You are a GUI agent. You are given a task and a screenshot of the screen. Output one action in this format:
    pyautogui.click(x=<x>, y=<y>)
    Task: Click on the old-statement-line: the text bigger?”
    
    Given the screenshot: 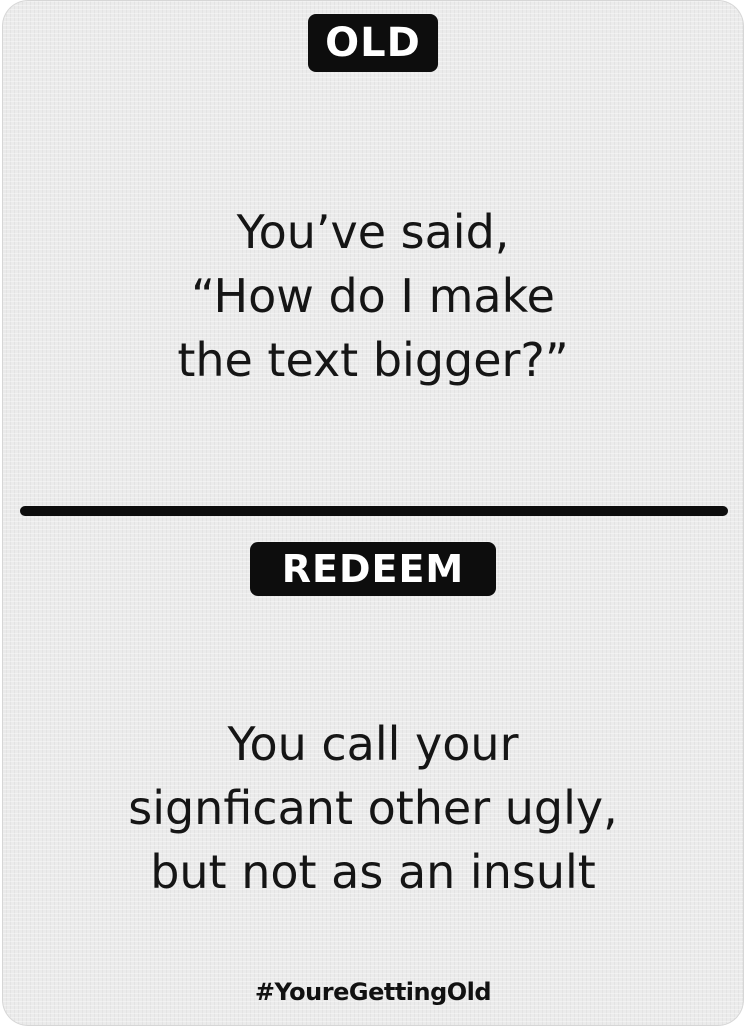 What is the action you would take?
    pyautogui.click(x=373, y=360)
    